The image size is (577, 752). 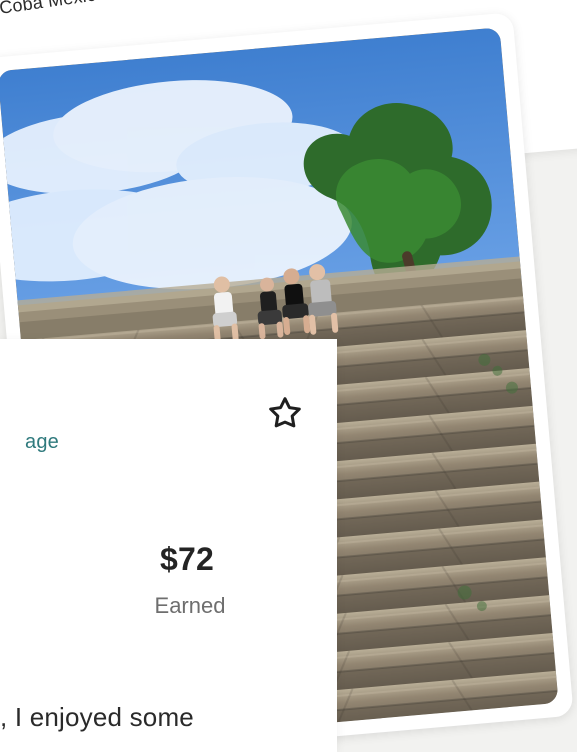 What do you see at coordinates (187, 559) in the screenshot?
I see `earned-amount: $72` at bounding box center [187, 559].